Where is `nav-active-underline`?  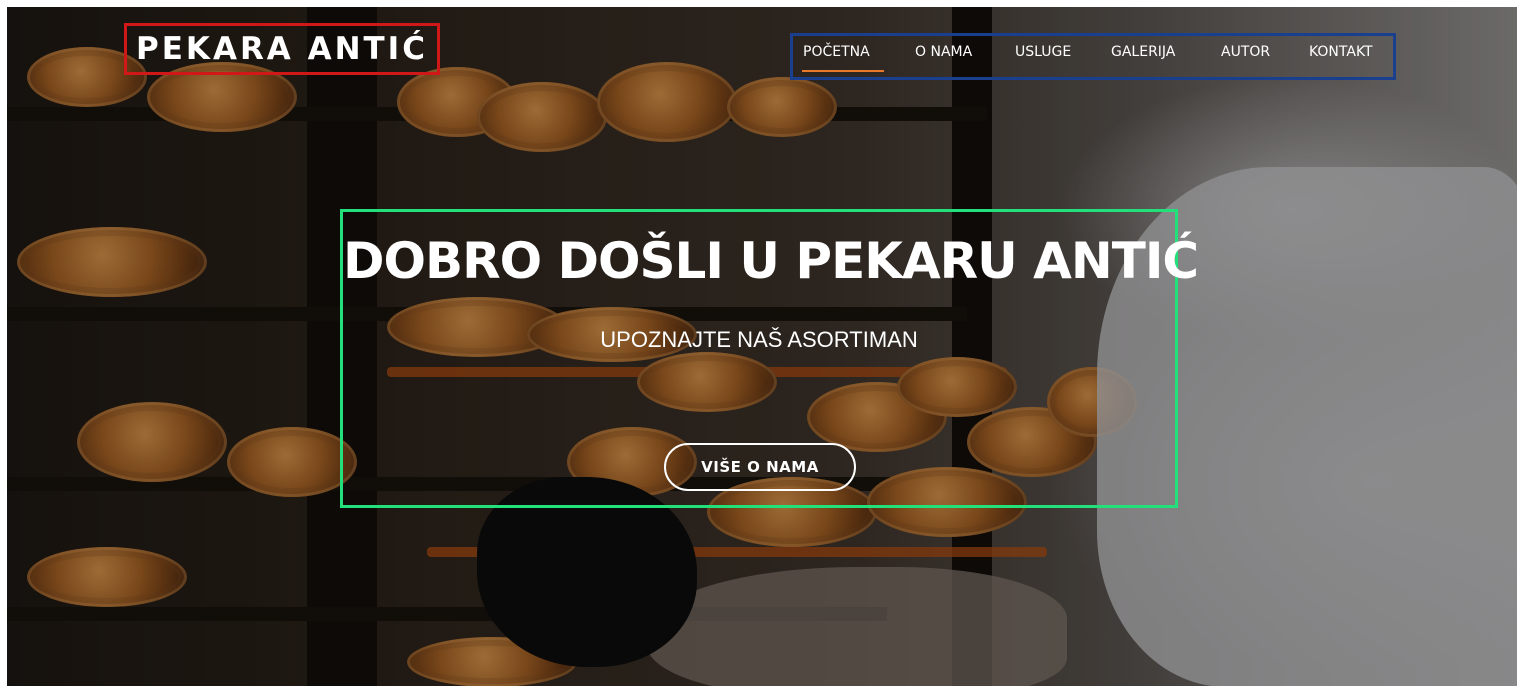
nav-active-underline is located at coordinates (843, 71).